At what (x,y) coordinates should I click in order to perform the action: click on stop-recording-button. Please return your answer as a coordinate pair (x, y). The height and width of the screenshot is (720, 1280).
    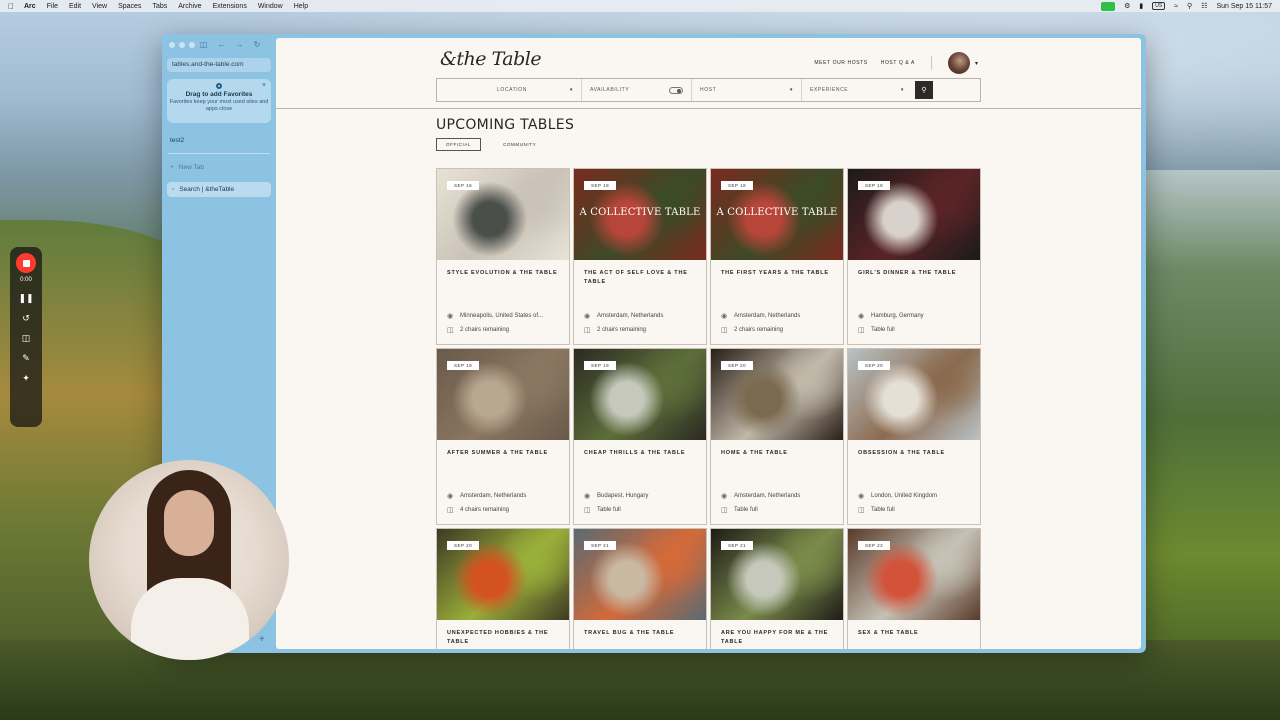
    Looking at the image, I should click on (26, 263).